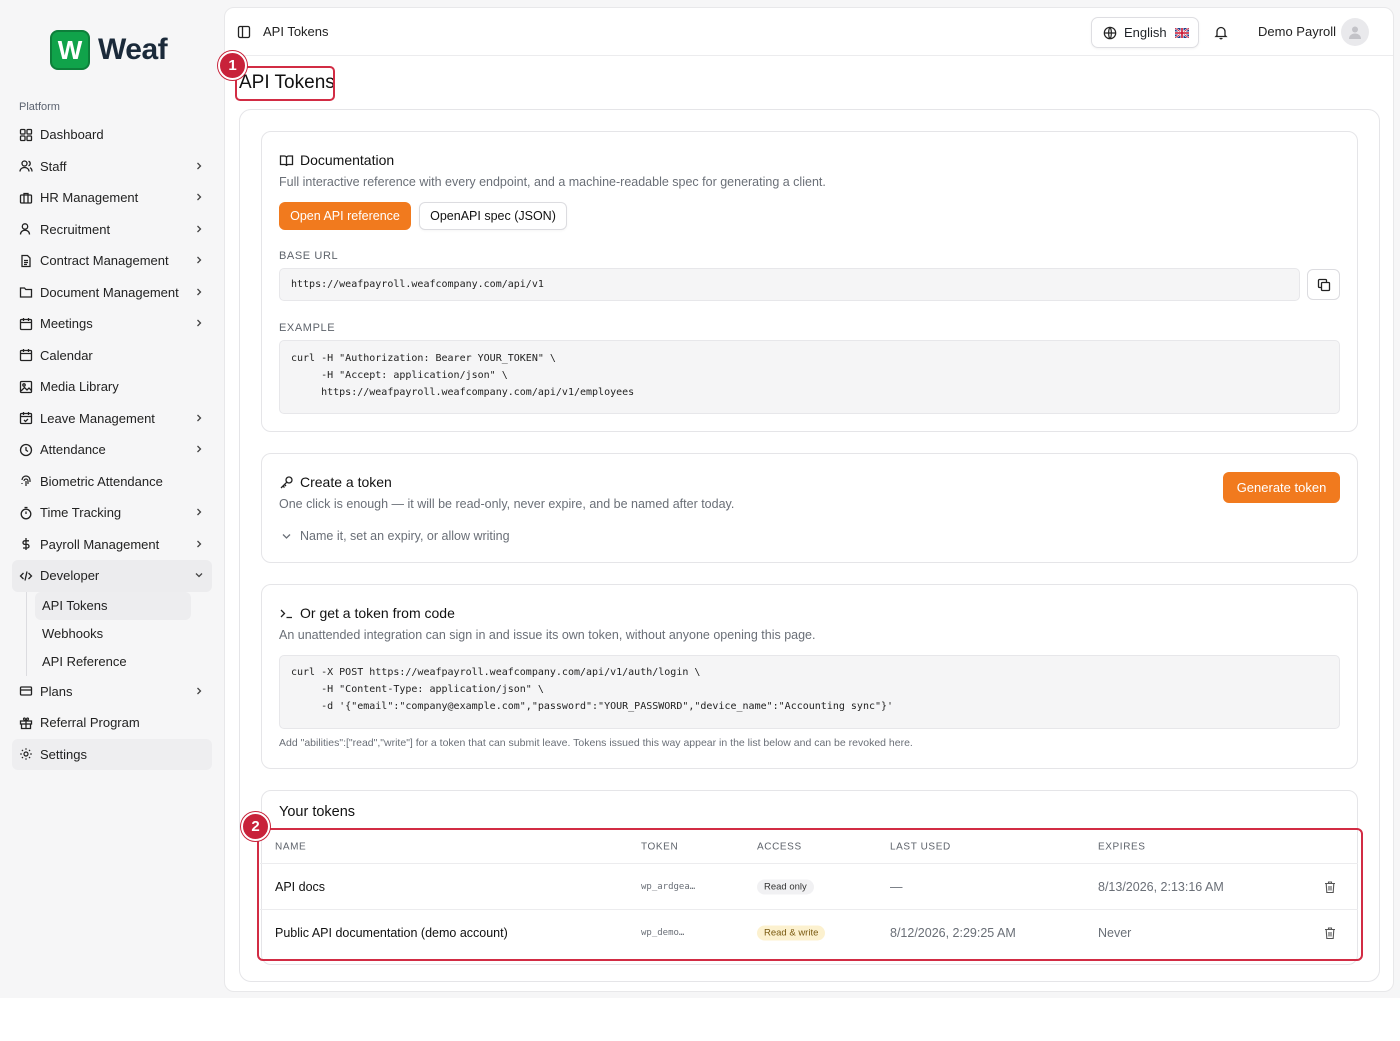  I want to click on create-token-title: Create a token, so click(335, 482).